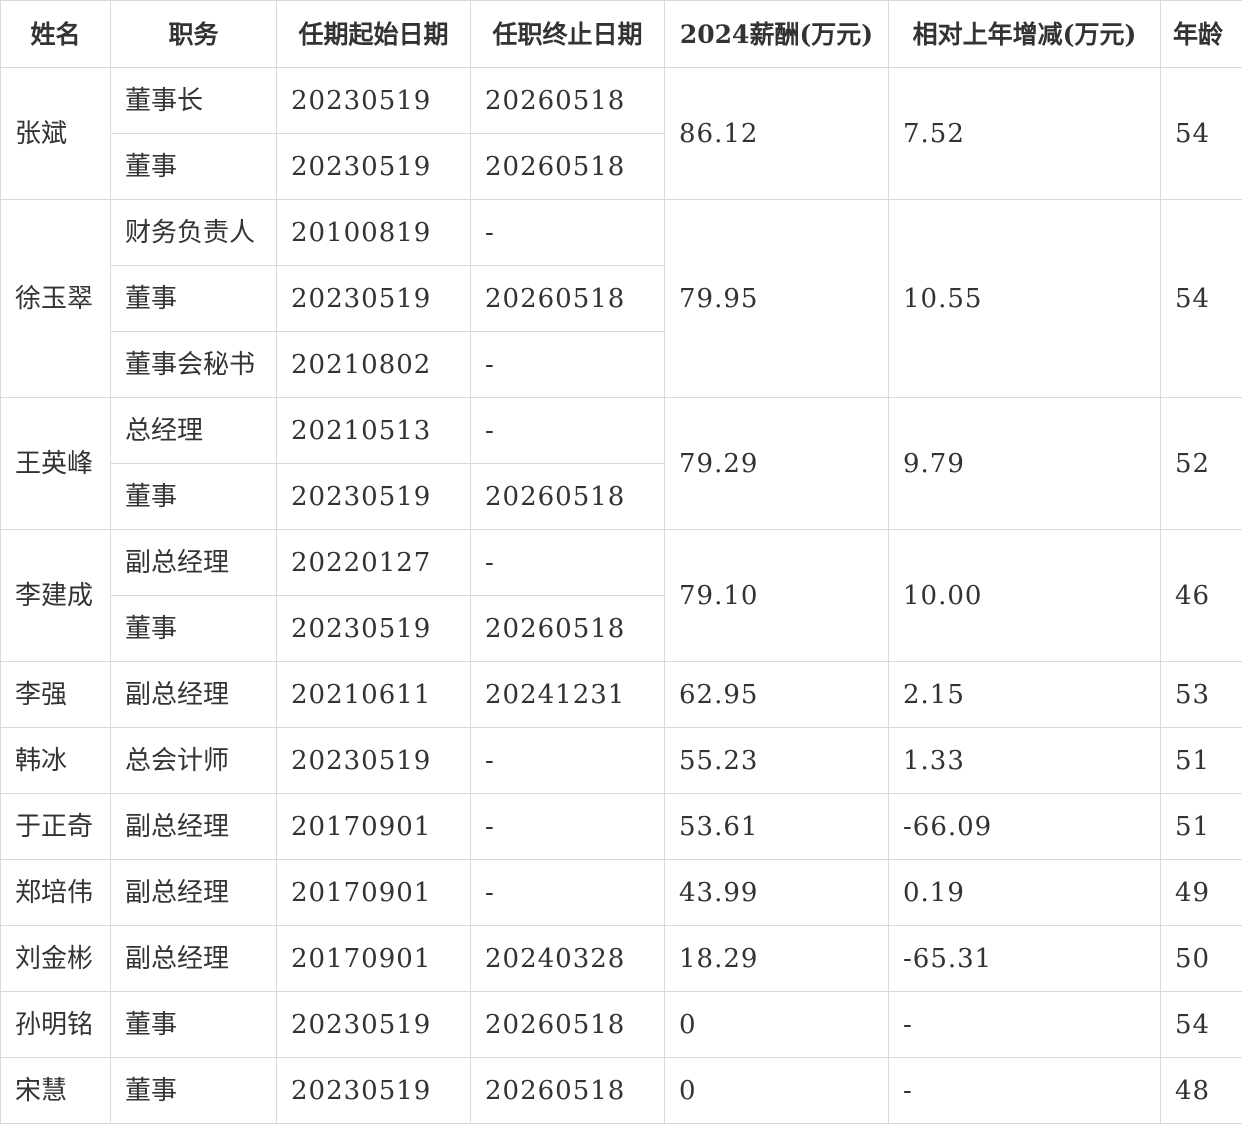  I want to click on role-title: 财务负责人, so click(193, 232).